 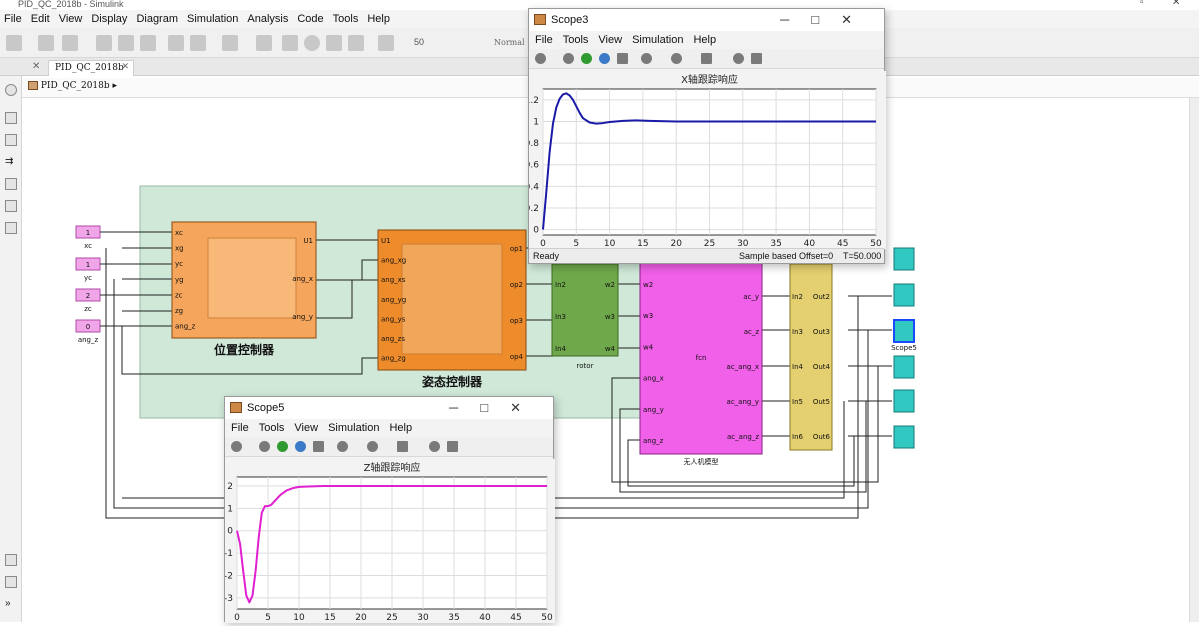 I want to click on tab-model: PID_QC_2018b ✕, so click(x=91, y=68).